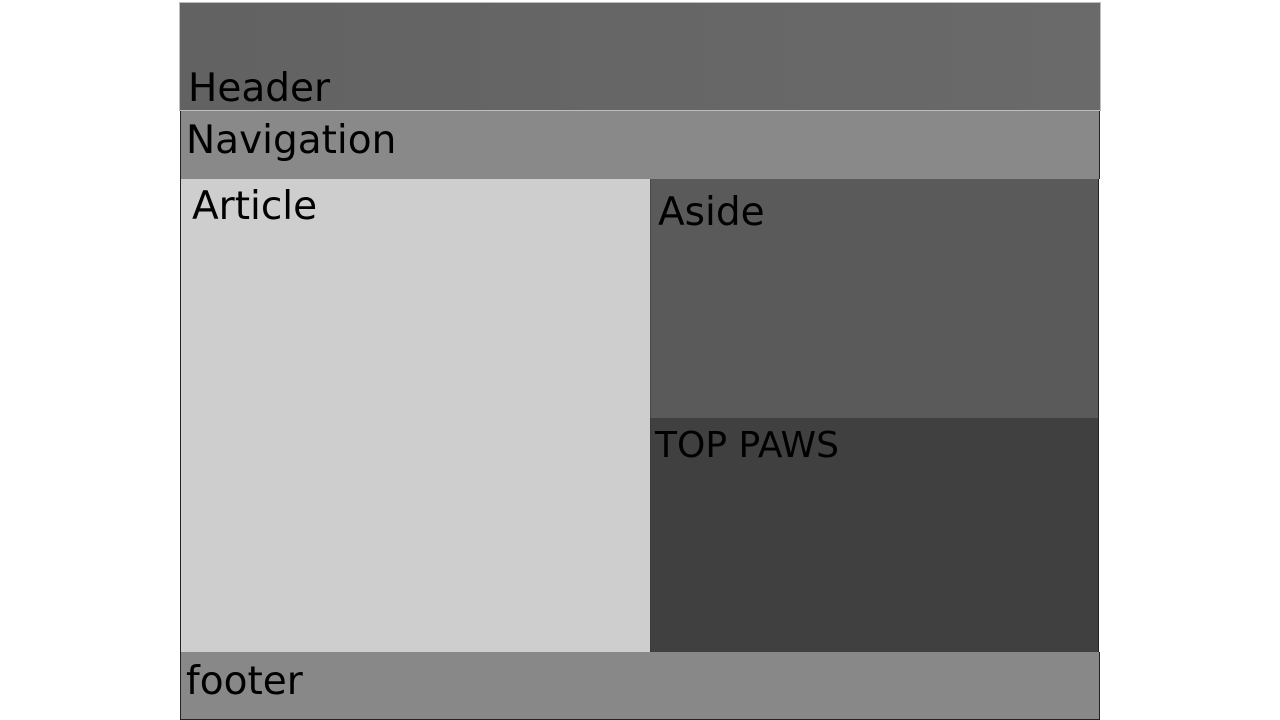 This screenshot has width=1280, height=720. What do you see at coordinates (291, 140) in the screenshot?
I see `navigation-label: Navigation` at bounding box center [291, 140].